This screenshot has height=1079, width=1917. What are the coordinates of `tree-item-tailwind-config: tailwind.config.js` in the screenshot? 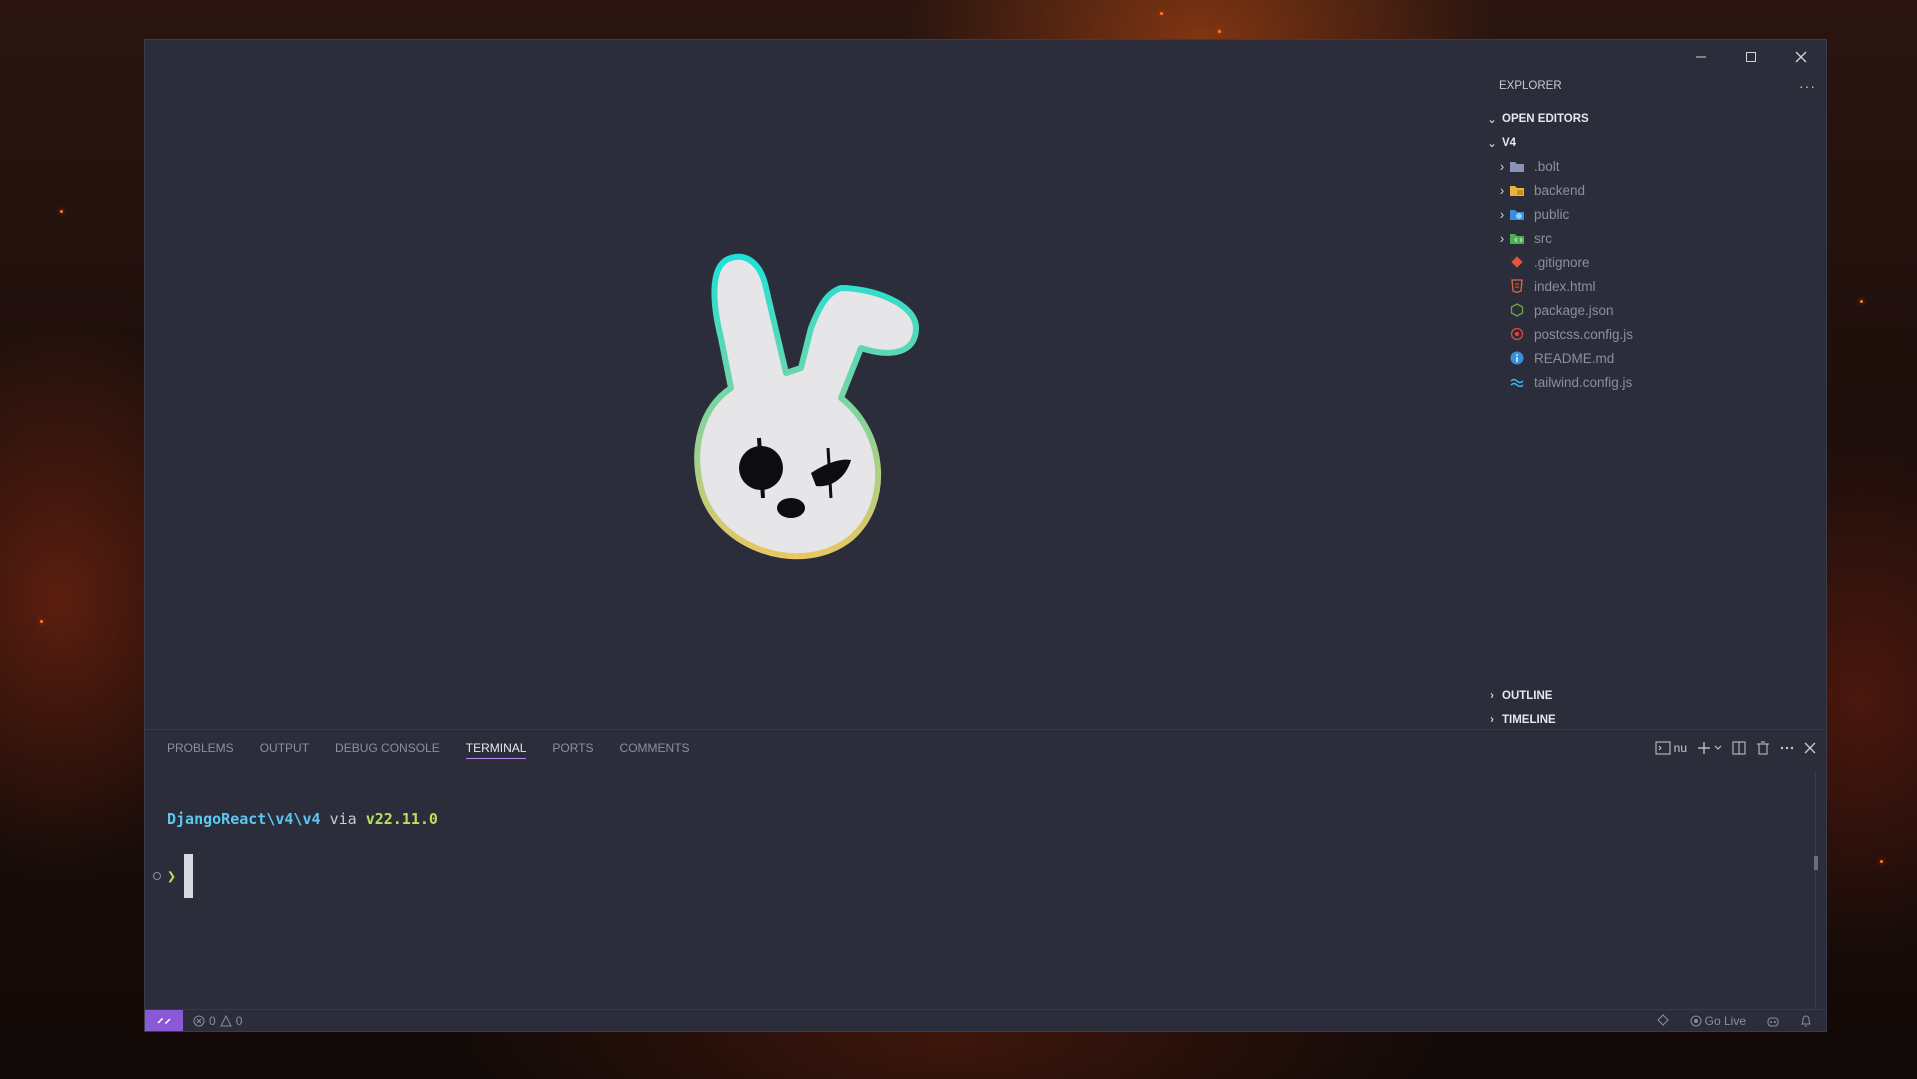 It's located at (1649, 382).